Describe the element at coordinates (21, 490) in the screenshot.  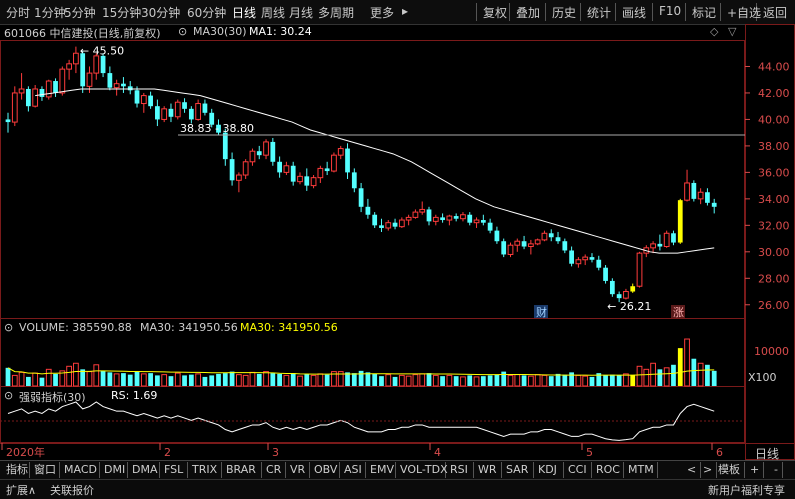
I see `expand-toggle: 扩展∧` at that location.